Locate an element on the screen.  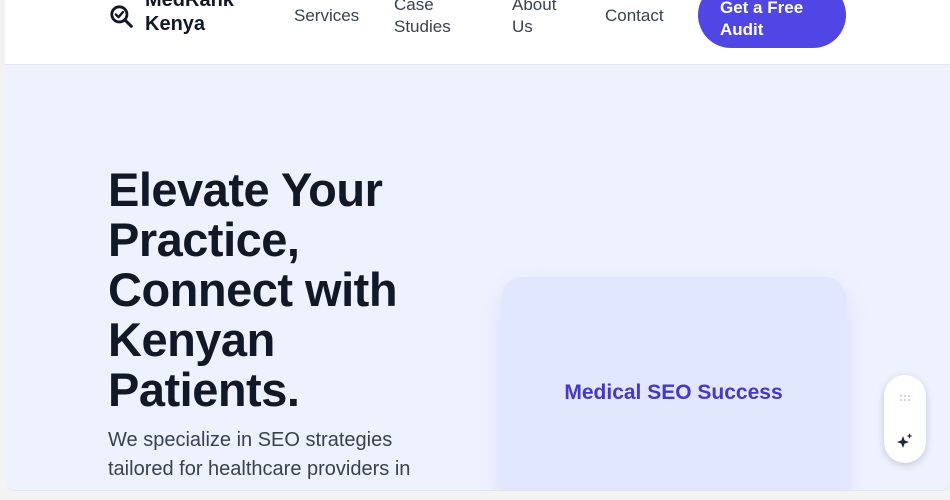
nav-link-contact: Contact is located at coordinates (634, 16).